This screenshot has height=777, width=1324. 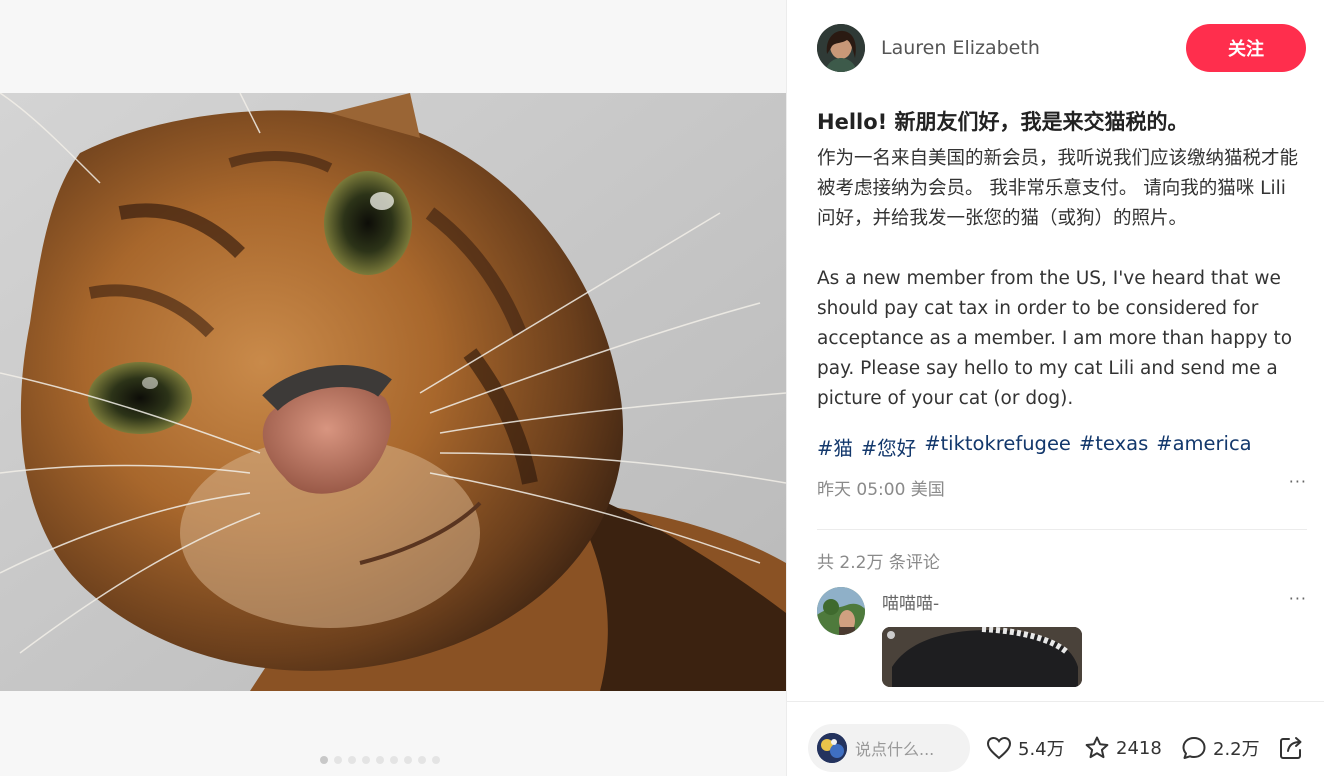 I want to click on author-name: Lauren Elizabeth, so click(x=960, y=48).